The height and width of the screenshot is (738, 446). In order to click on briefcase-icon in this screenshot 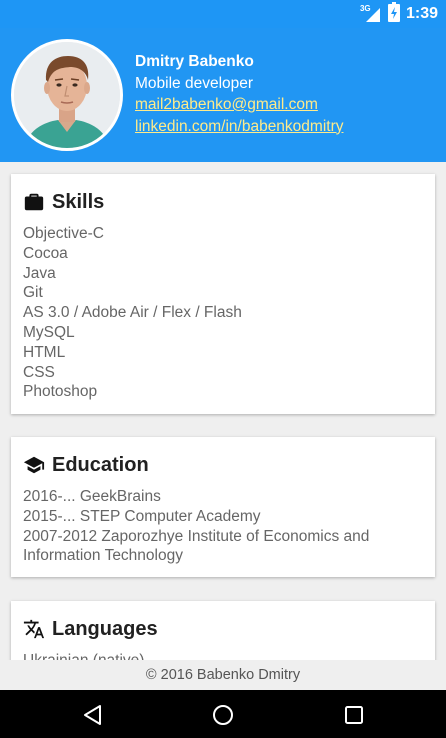, I will do `click(34, 202)`.